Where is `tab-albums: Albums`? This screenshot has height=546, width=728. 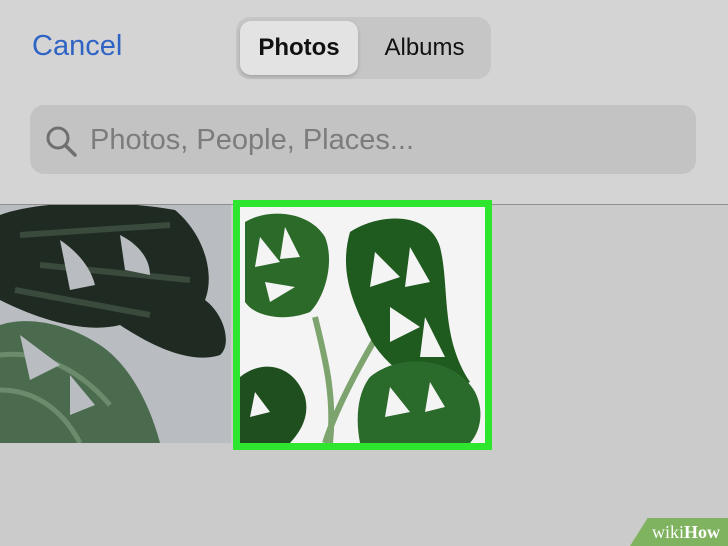 tab-albums: Albums is located at coordinates (424, 48).